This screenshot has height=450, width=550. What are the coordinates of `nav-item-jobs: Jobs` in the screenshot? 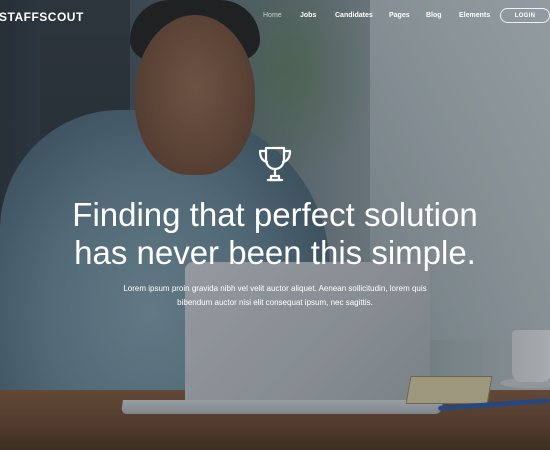 It's located at (308, 15).